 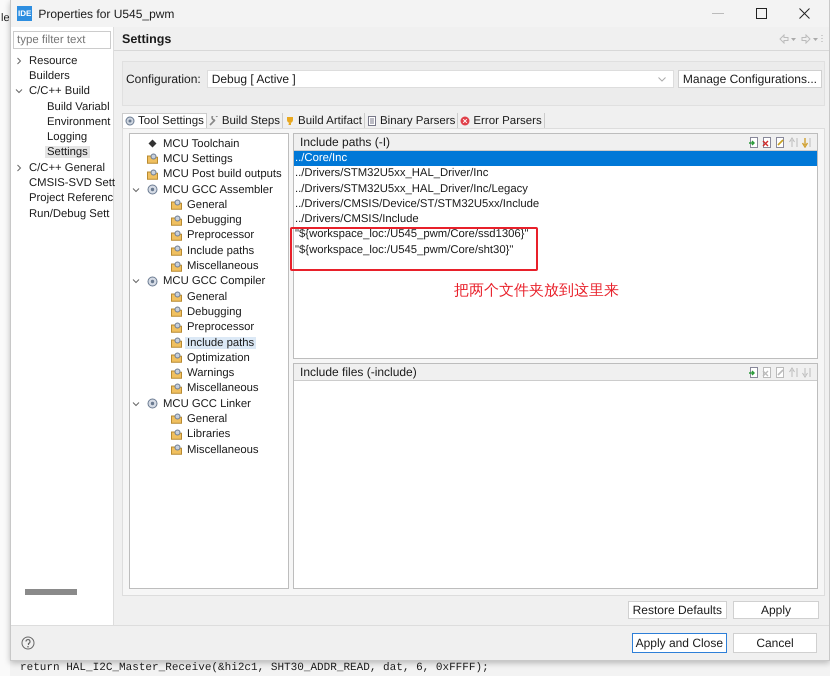 I want to click on chevron-down-icon, so click(x=662, y=79).